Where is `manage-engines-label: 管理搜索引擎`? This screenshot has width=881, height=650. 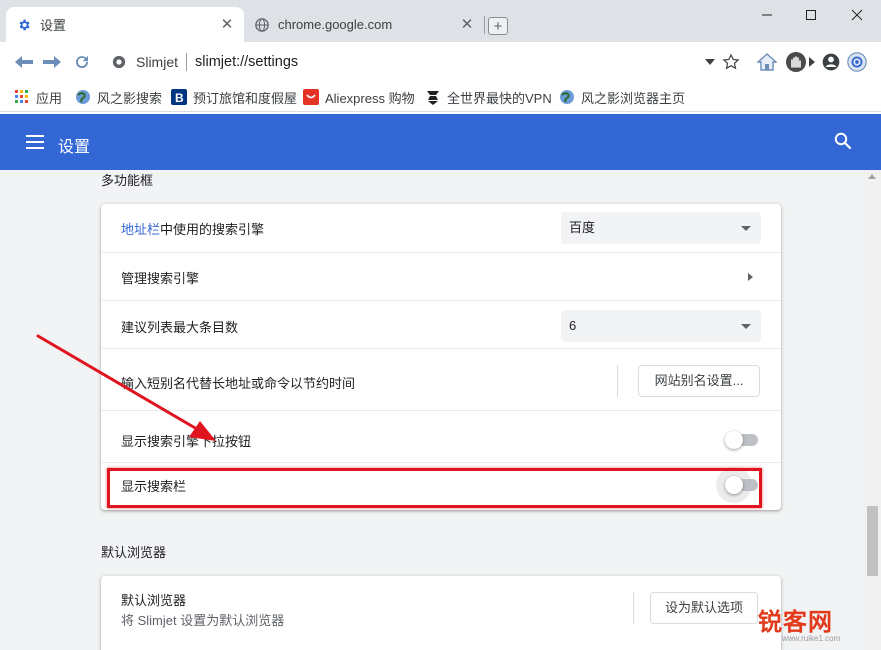
manage-engines-label: 管理搜索引擎 is located at coordinates (160, 278).